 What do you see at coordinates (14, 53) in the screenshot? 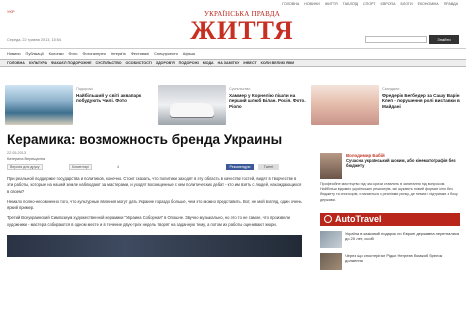
I see `section-item: Новини` at bounding box center [14, 53].